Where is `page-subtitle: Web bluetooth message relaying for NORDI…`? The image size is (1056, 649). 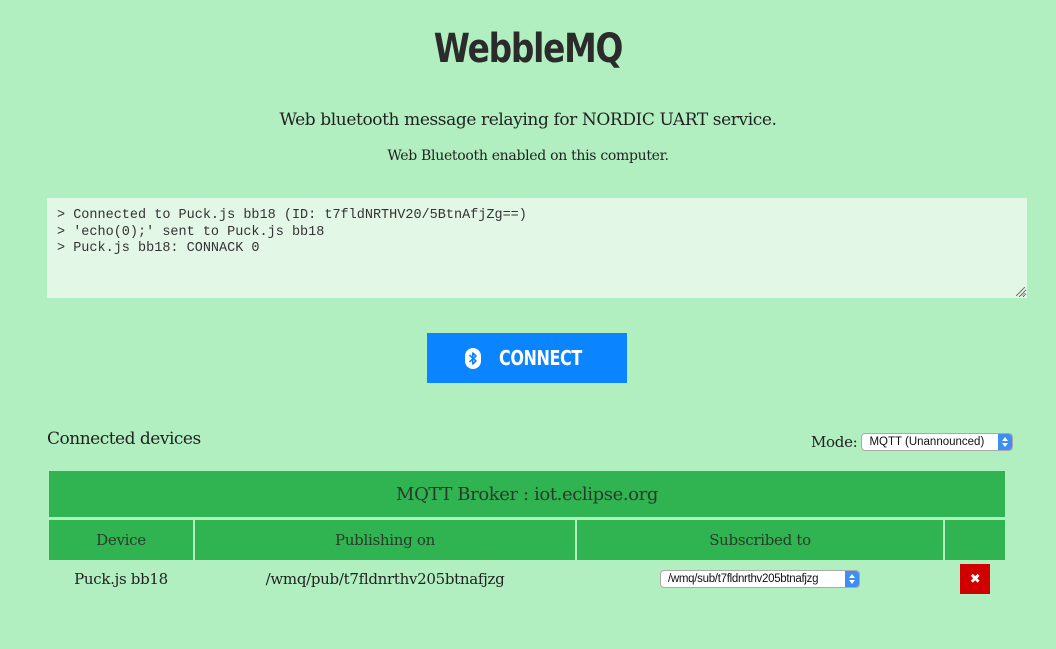
page-subtitle: Web bluetooth message relaying for NORDI… is located at coordinates (528, 120).